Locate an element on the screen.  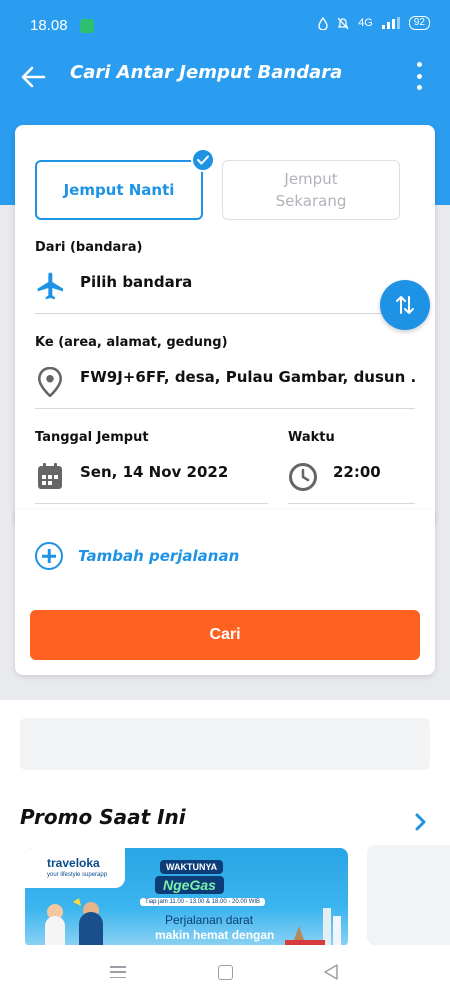
promo-banner-next is located at coordinates (408, 895).